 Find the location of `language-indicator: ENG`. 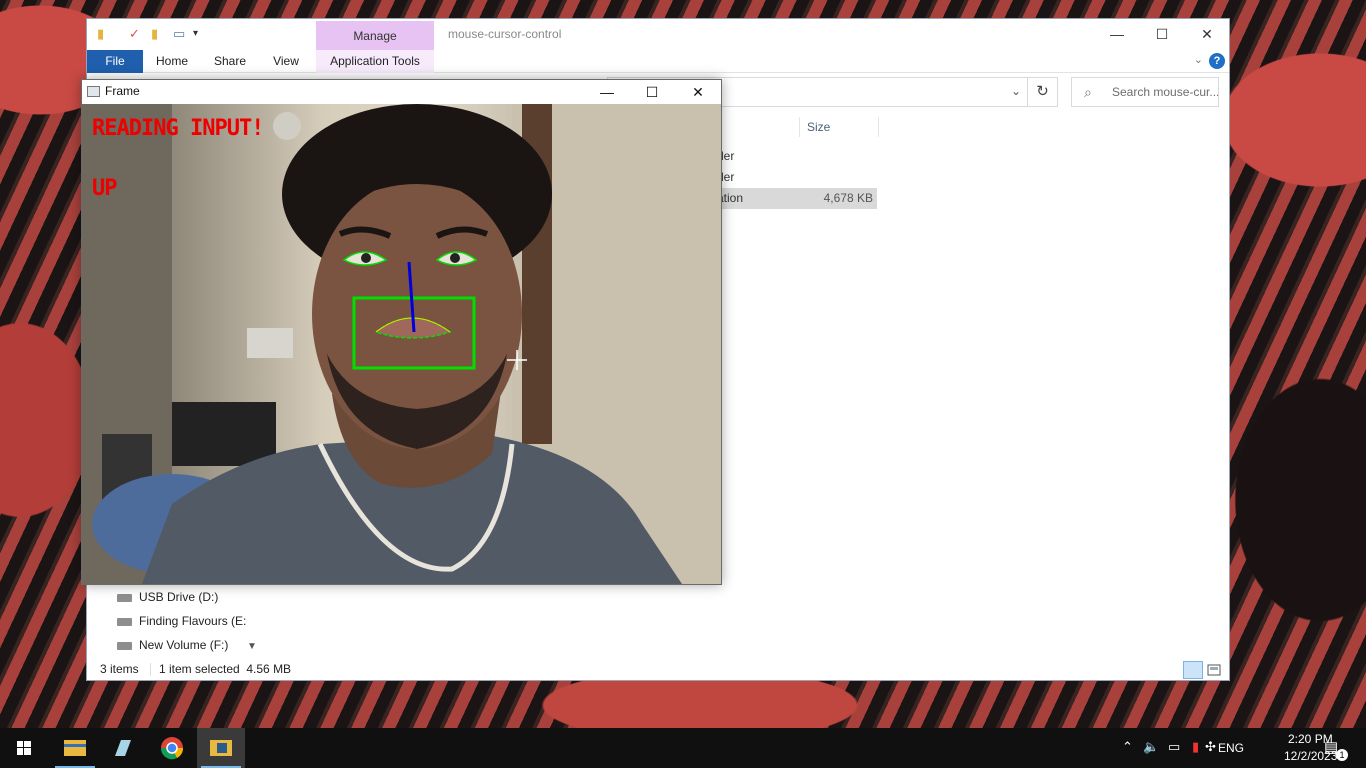

language-indicator: ENG is located at coordinates (1231, 748).